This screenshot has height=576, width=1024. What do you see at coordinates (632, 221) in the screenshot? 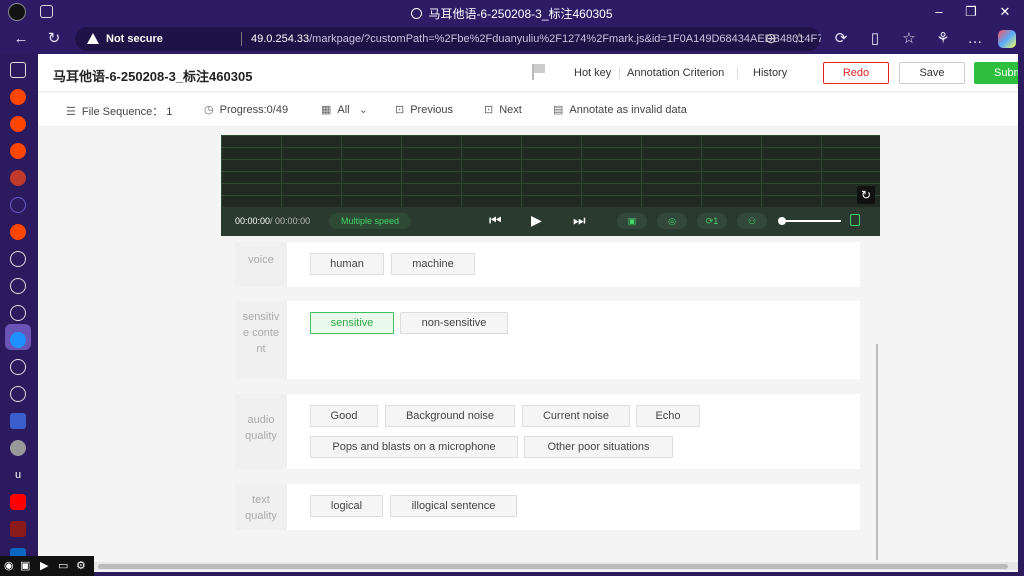
I see `save-audio-icon: ▣` at bounding box center [632, 221].